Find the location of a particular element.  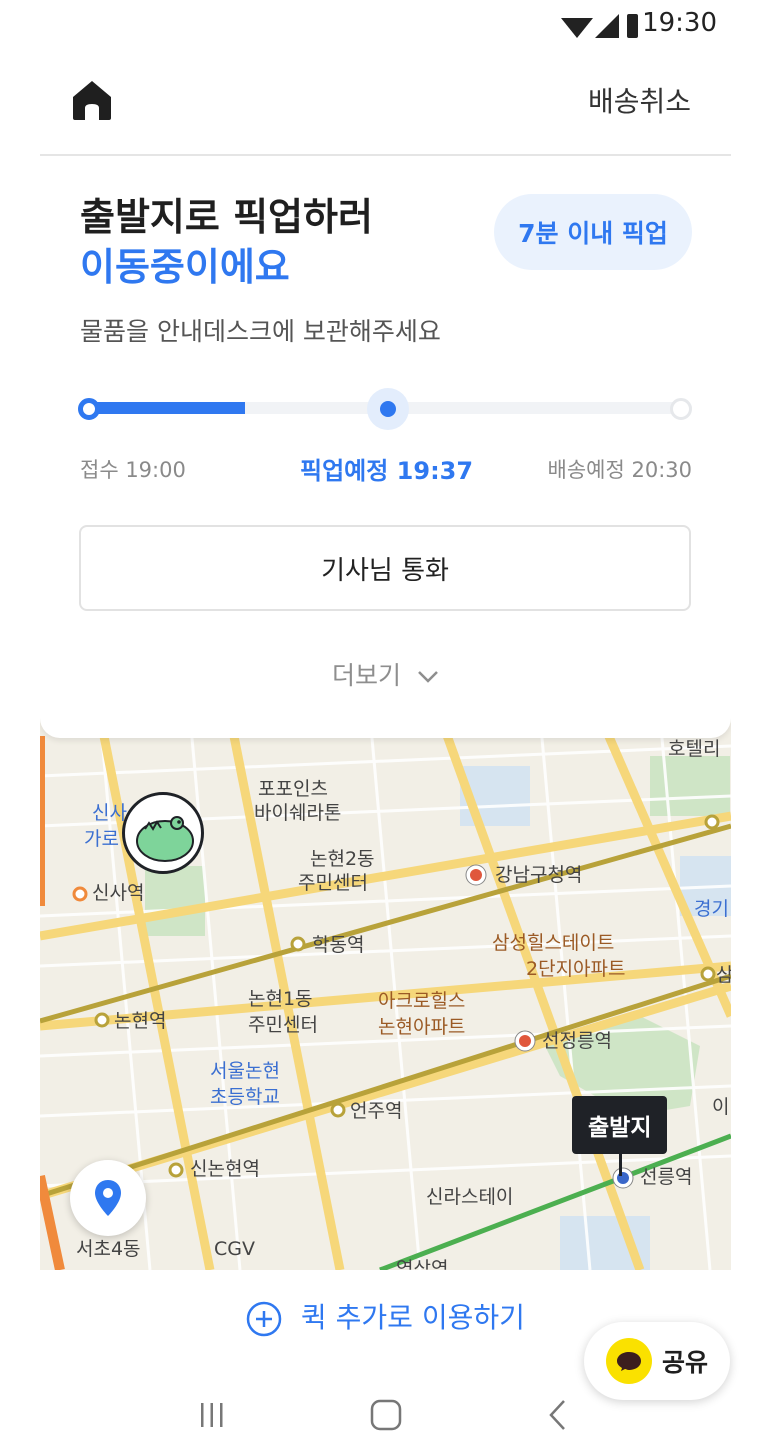

kakao-talk-icon is located at coordinates (628, 1361).